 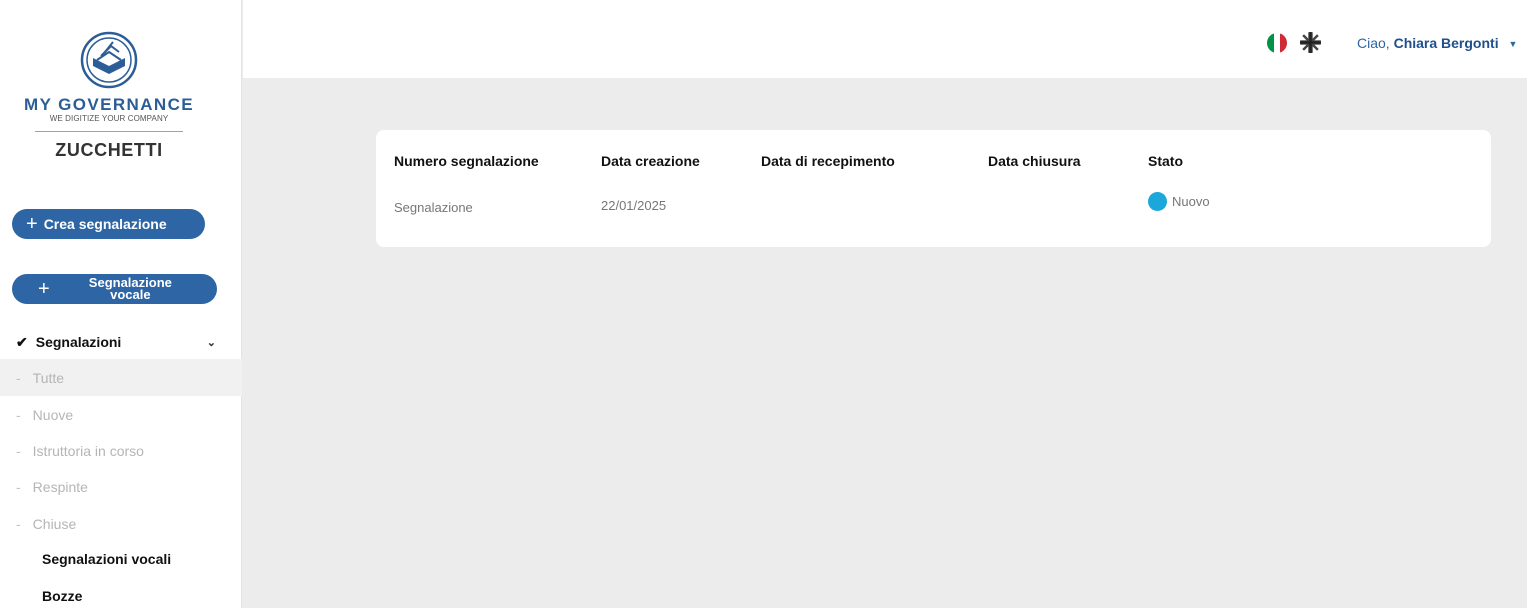 What do you see at coordinates (78, 342) in the screenshot?
I see `nav-section-label: Segnalazioni` at bounding box center [78, 342].